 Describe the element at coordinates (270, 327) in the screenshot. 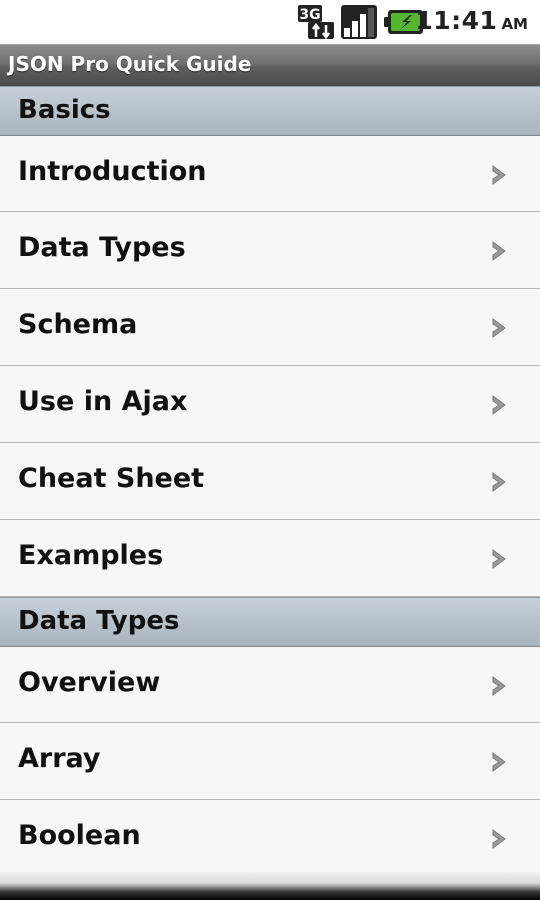

I see `list-item-schema: Schema` at that location.